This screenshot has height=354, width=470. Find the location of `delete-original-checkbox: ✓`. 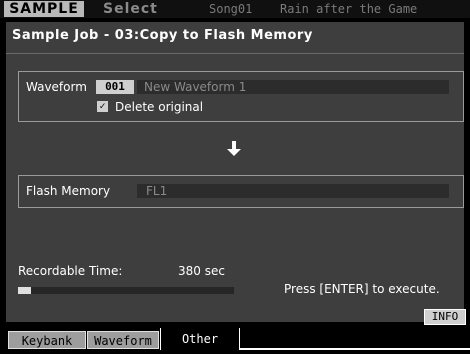

delete-original-checkbox: ✓ is located at coordinates (102, 106).